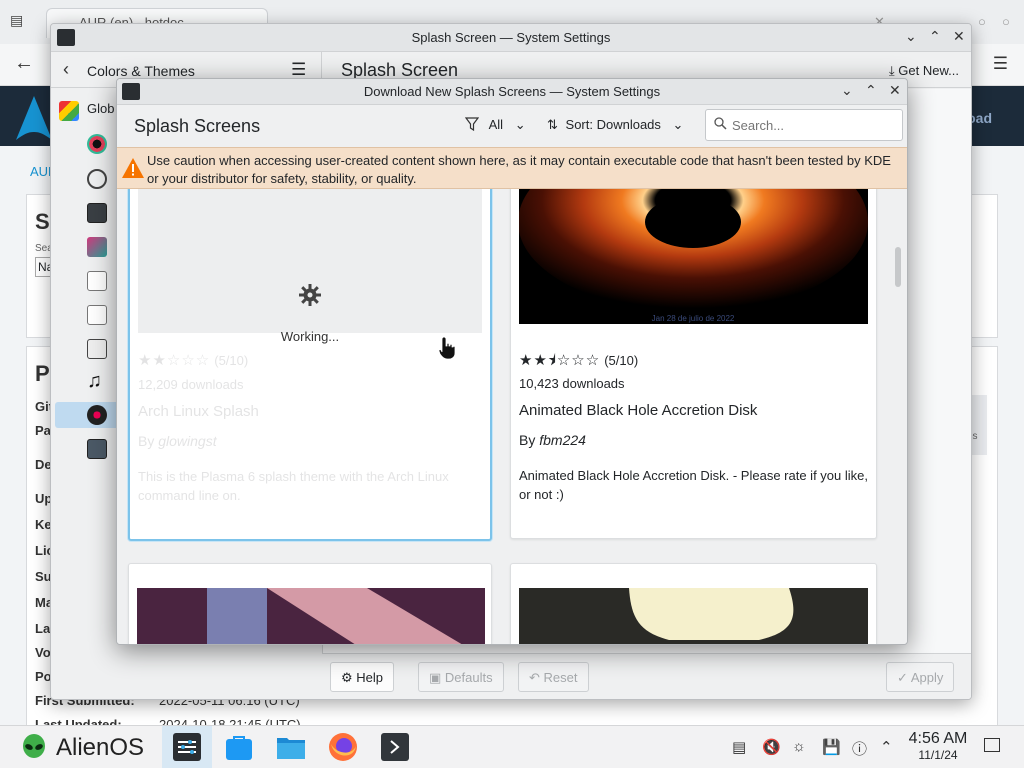  What do you see at coordinates (20, 21) in the screenshot?
I see `tabs-icon: ▤` at bounding box center [20, 21].